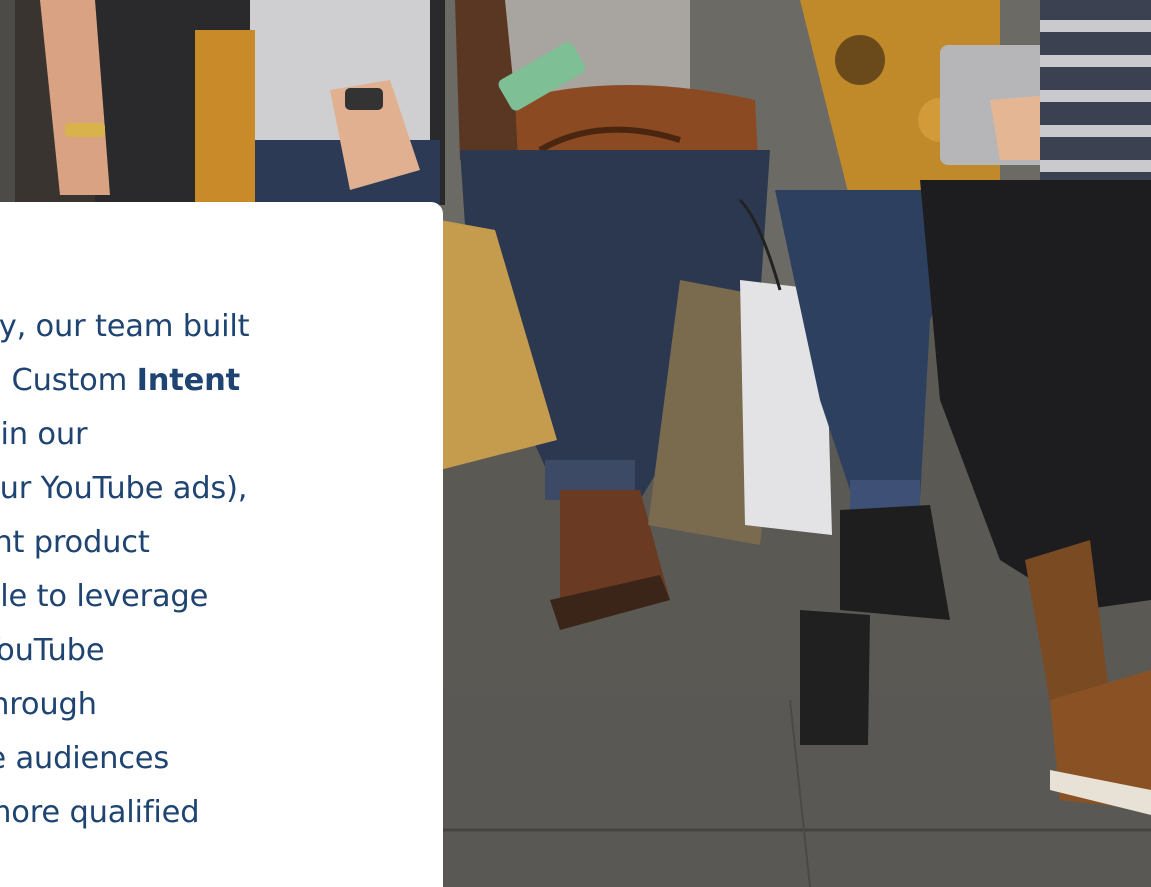 The height and width of the screenshot is (887, 1151). Describe the element at coordinates (188, 380) in the screenshot. I see `card-line-bold: Intent` at that location.